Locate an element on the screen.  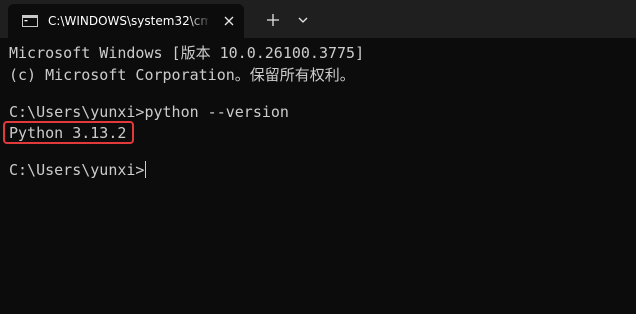
tab-title-fade is located at coordinates (200, 21).